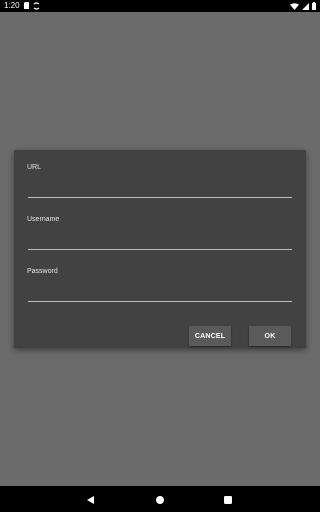 This screenshot has height=512, width=320. I want to click on url-label: URL, so click(34, 167).